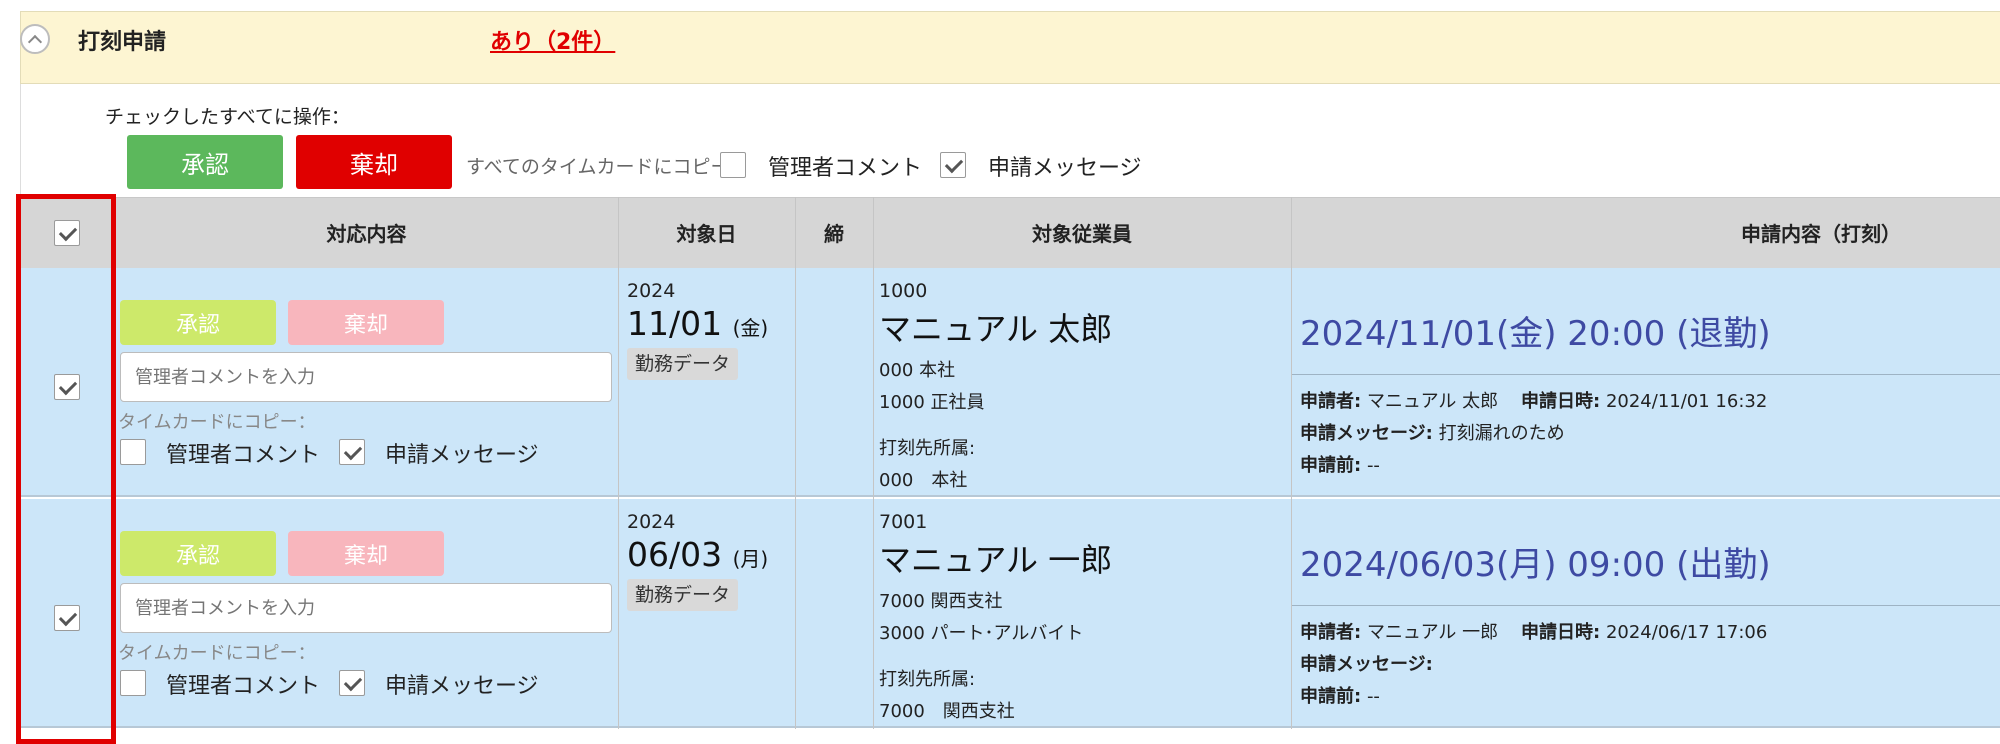 The width and height of the screenshot is (2000, 744). I want to click on bulk-admin-comment-label: 管理者コメント, so click(845, 168).